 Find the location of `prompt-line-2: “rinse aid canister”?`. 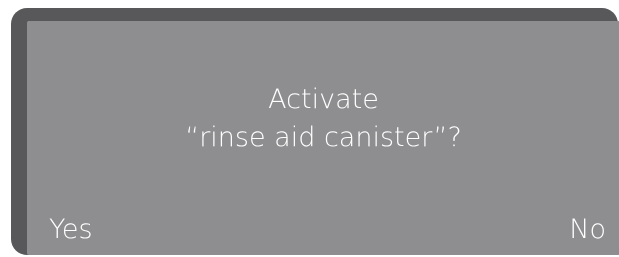

prompt-line-2: “rinse aid canister”? is located at coordinates (323, 137).